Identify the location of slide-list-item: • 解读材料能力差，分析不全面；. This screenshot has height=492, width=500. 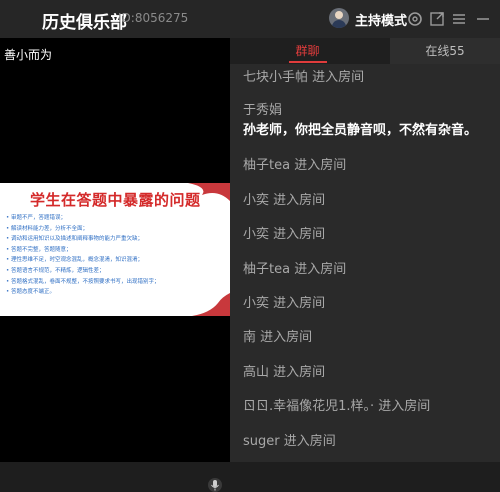
(47, 228).